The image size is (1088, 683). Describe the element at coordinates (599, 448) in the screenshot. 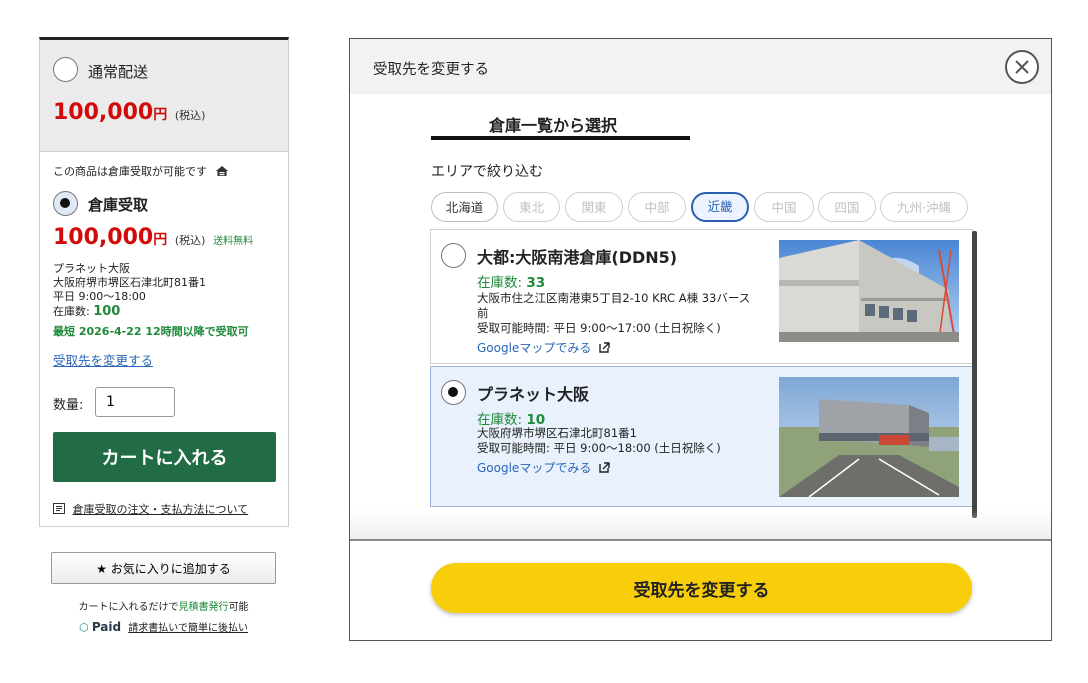

I see `warehouse-hours: 受取可能時間: 平日 9:00～18:00 (土日祝除く)` at that location.